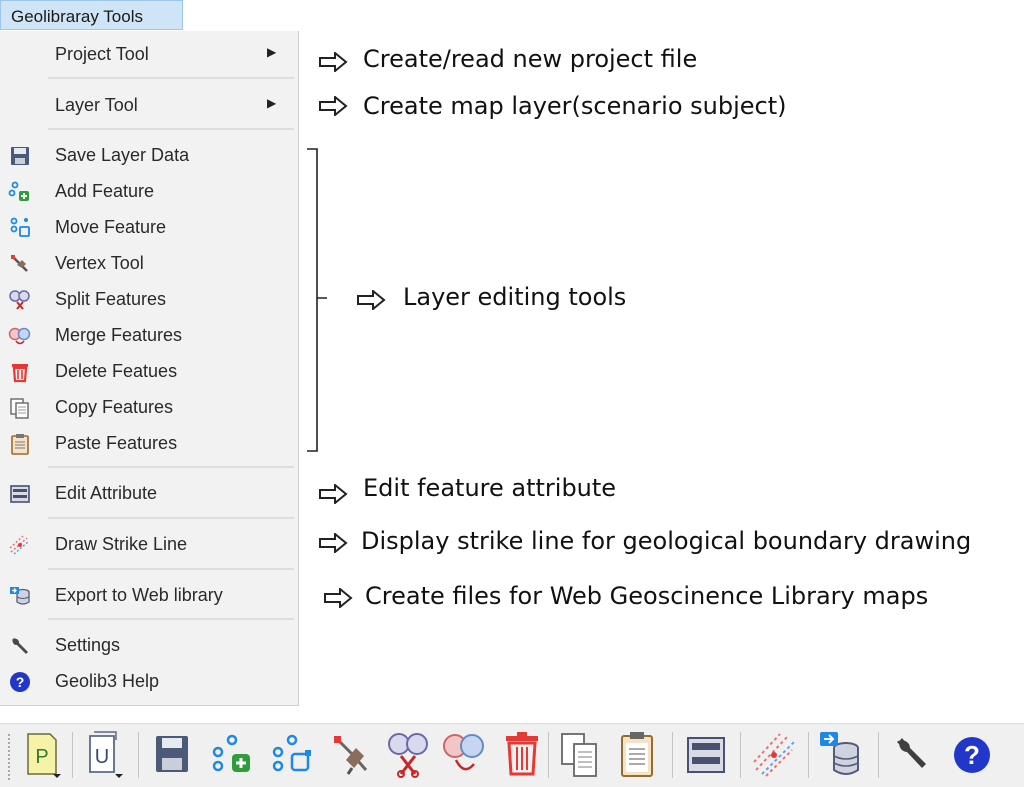 This screenshot has width=1024, height=787. Describe the element at coordinates (149, 264) in the screenshot. I see `menu-item-vertex-tool: Vertex Tool` at that location.